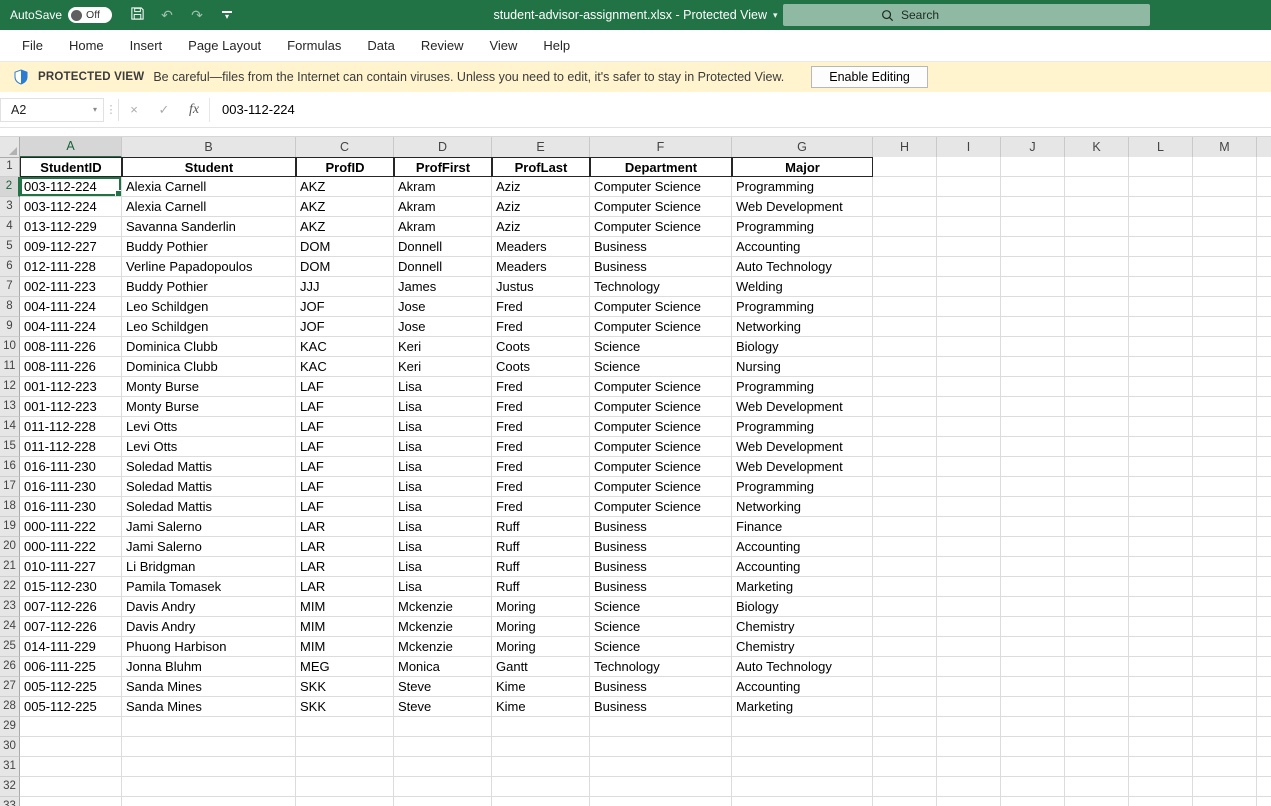  I want to click on cell-D10: Keri, so click(443, 347).